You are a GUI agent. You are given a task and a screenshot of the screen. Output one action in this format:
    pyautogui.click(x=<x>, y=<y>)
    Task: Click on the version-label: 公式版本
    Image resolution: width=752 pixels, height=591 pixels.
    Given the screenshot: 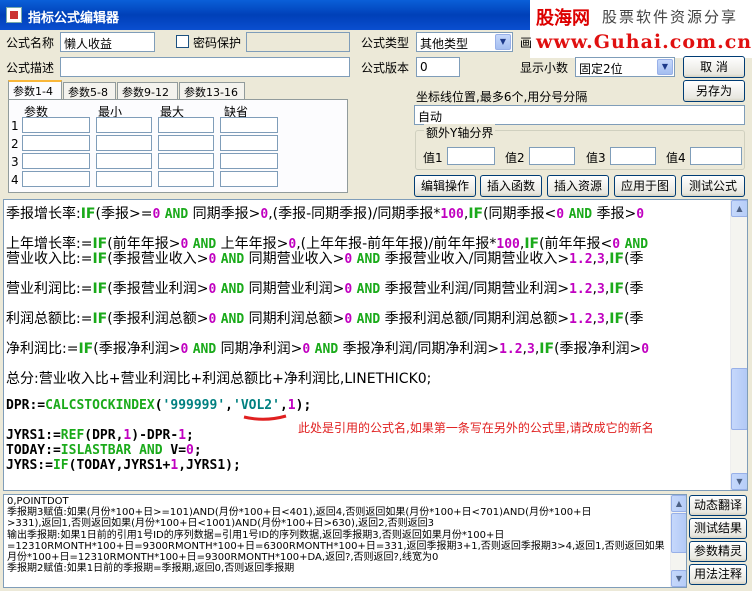 What is the action you would take?
    pyautogui.click(x=385, y=68)
    